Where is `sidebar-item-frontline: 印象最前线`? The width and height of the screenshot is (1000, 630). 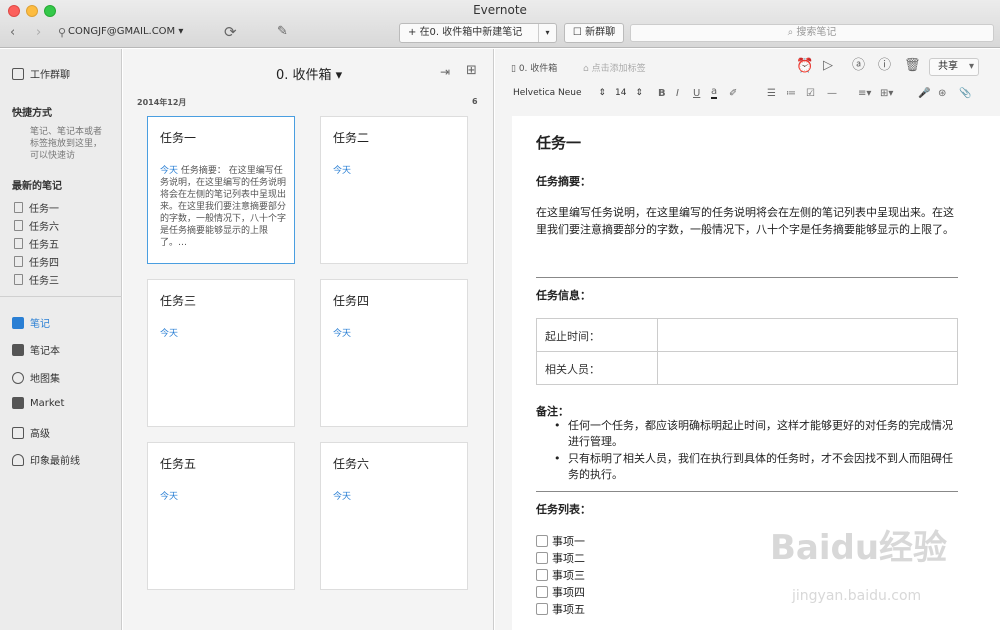 sidebar-item-frontline: 印象最前线 is located at coordinates (46, 459).